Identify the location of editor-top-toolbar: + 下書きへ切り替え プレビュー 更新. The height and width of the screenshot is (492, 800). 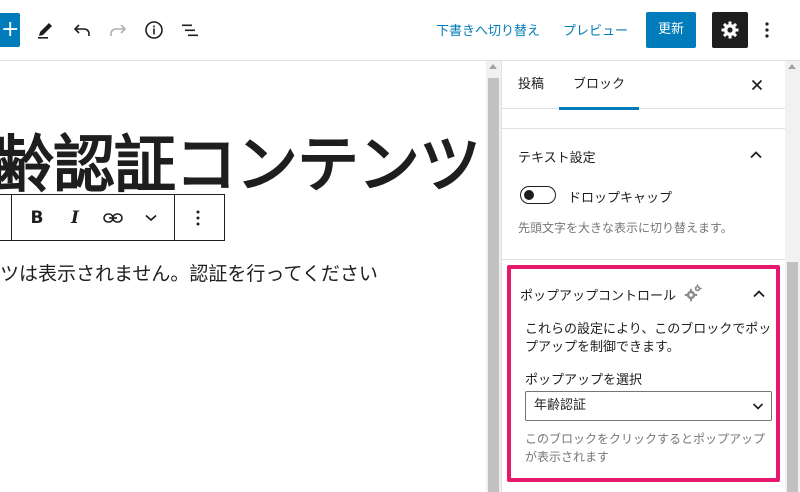
(400, 30).